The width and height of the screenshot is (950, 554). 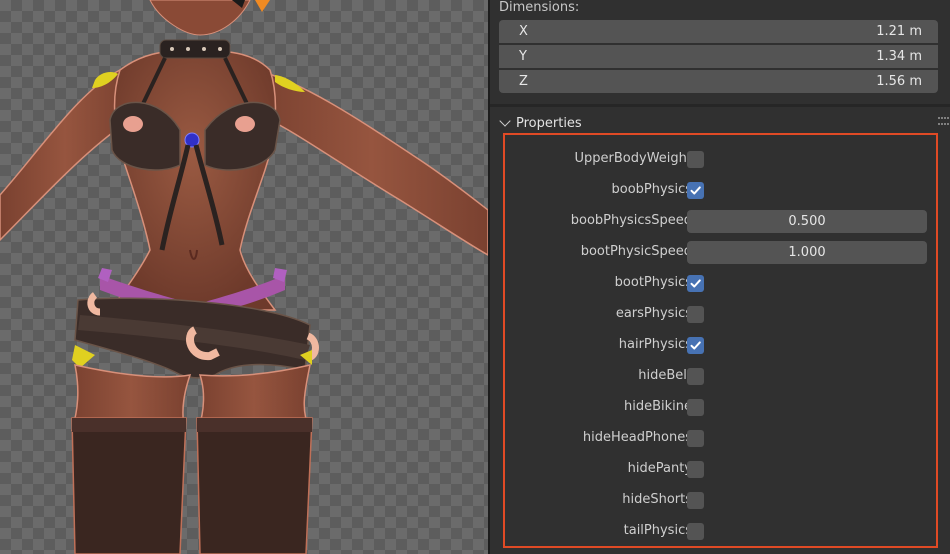 I want to click on property-label: hideHeadPhones, so click(x=637, y=437).